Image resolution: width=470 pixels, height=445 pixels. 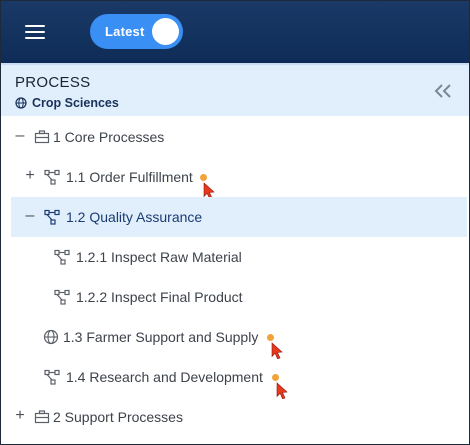 I want to click on panel-subtitle: Crop Sciences, so click(x=67, y=103).